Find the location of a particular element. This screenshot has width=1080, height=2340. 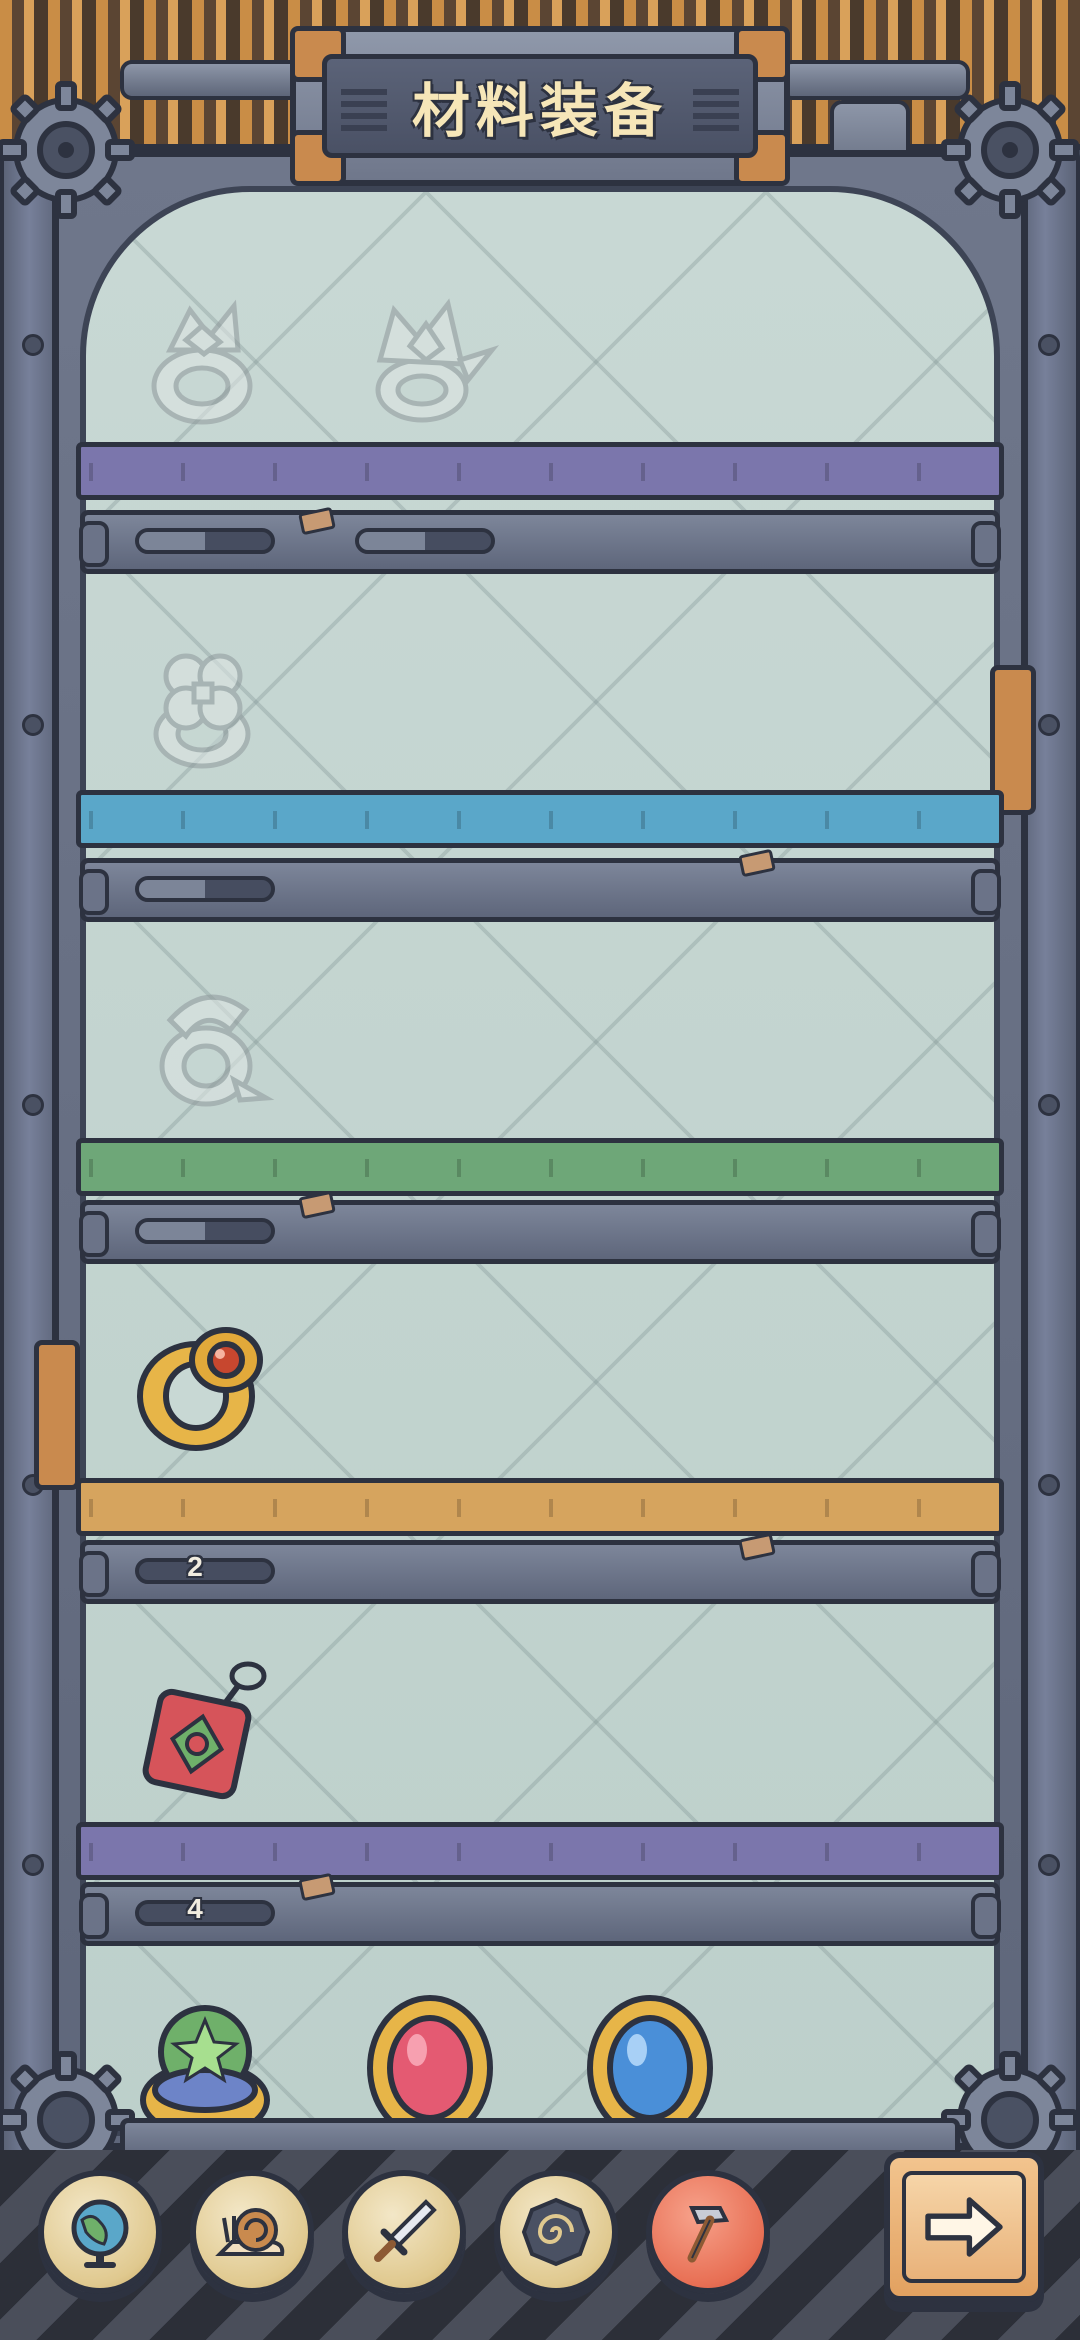

shelf-rail: 4 is located at coordinates (540, 1914).